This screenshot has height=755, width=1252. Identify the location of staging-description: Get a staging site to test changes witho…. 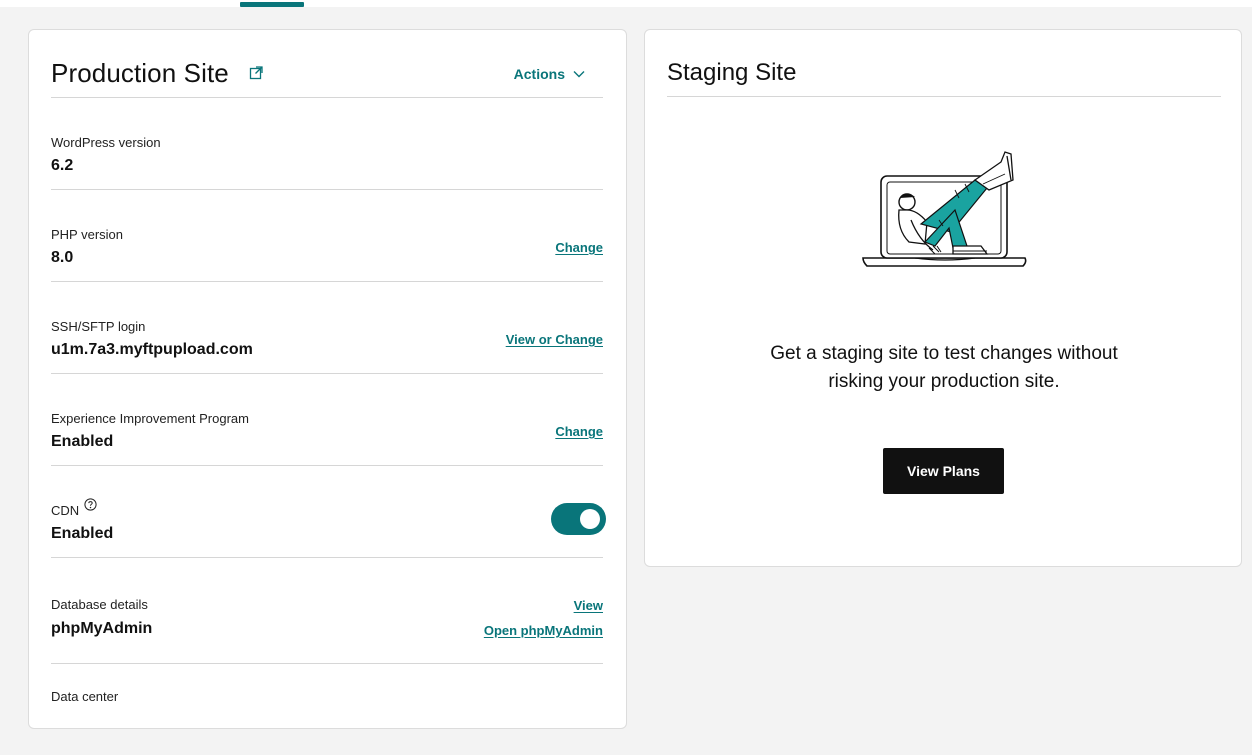
(944, 368).